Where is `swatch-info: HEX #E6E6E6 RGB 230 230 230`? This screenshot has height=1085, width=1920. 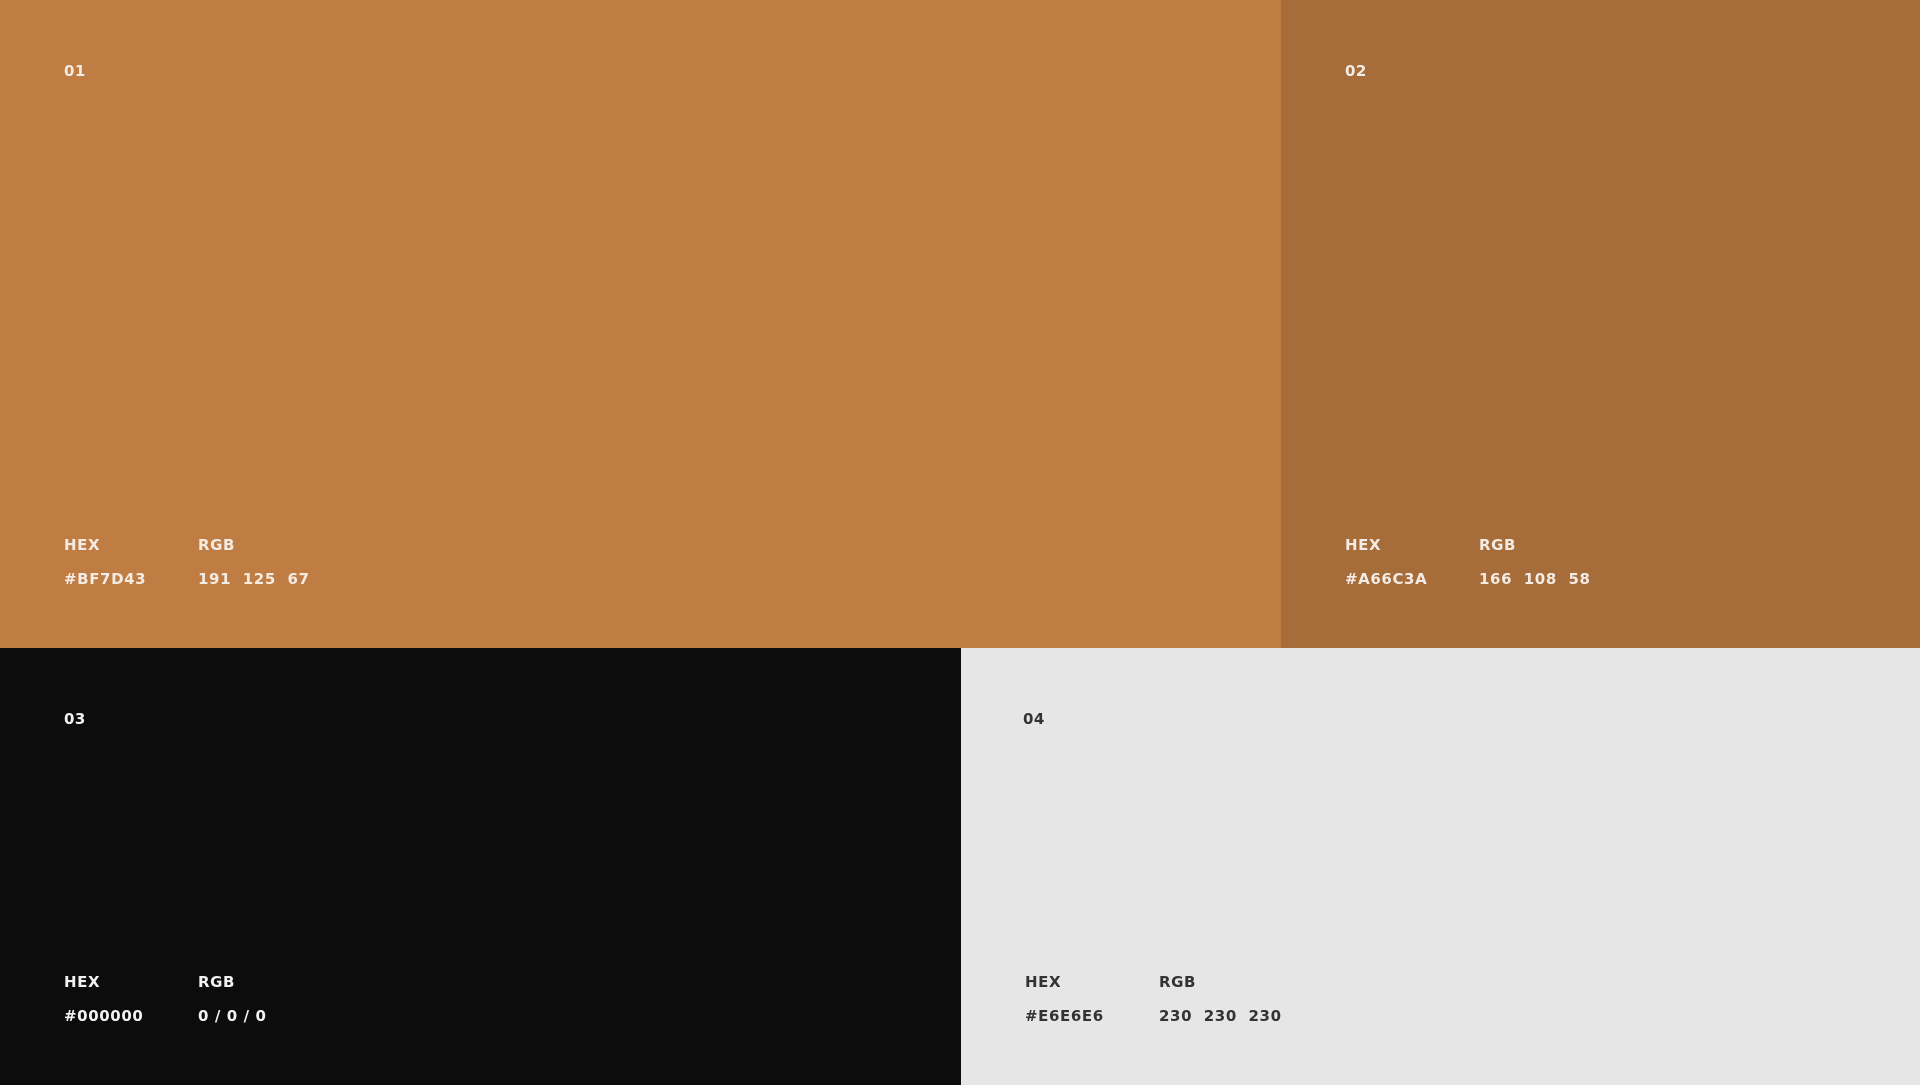
swatch-info: HEX #E6E6E6 RGB 230 230 230 is located at coordinates (1192, 999).